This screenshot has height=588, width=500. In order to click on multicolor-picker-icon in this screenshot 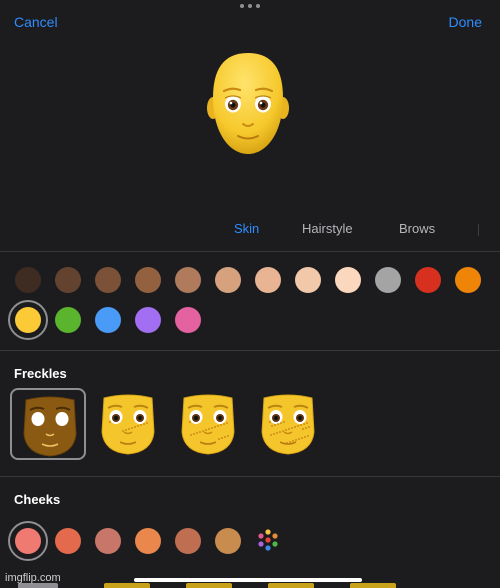, I will do `click(268, 540)`.